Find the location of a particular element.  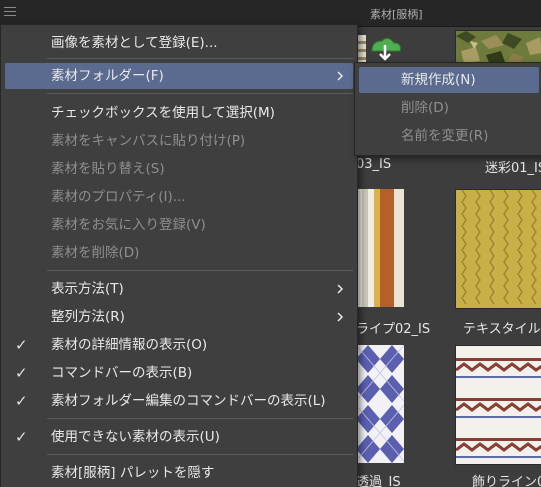

submenu-item-rename: 名前を変更(R) is located at coordinates (449, 136).